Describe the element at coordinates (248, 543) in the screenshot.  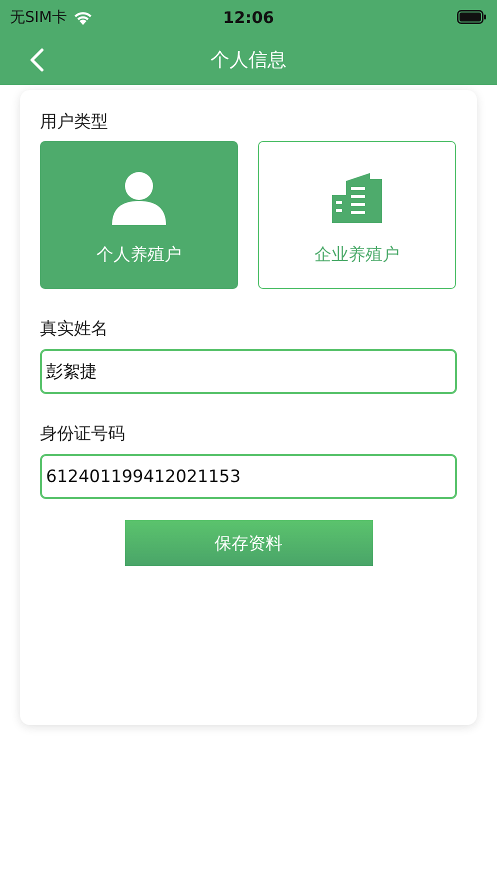
I see `save-button: 保存资料` at that location.